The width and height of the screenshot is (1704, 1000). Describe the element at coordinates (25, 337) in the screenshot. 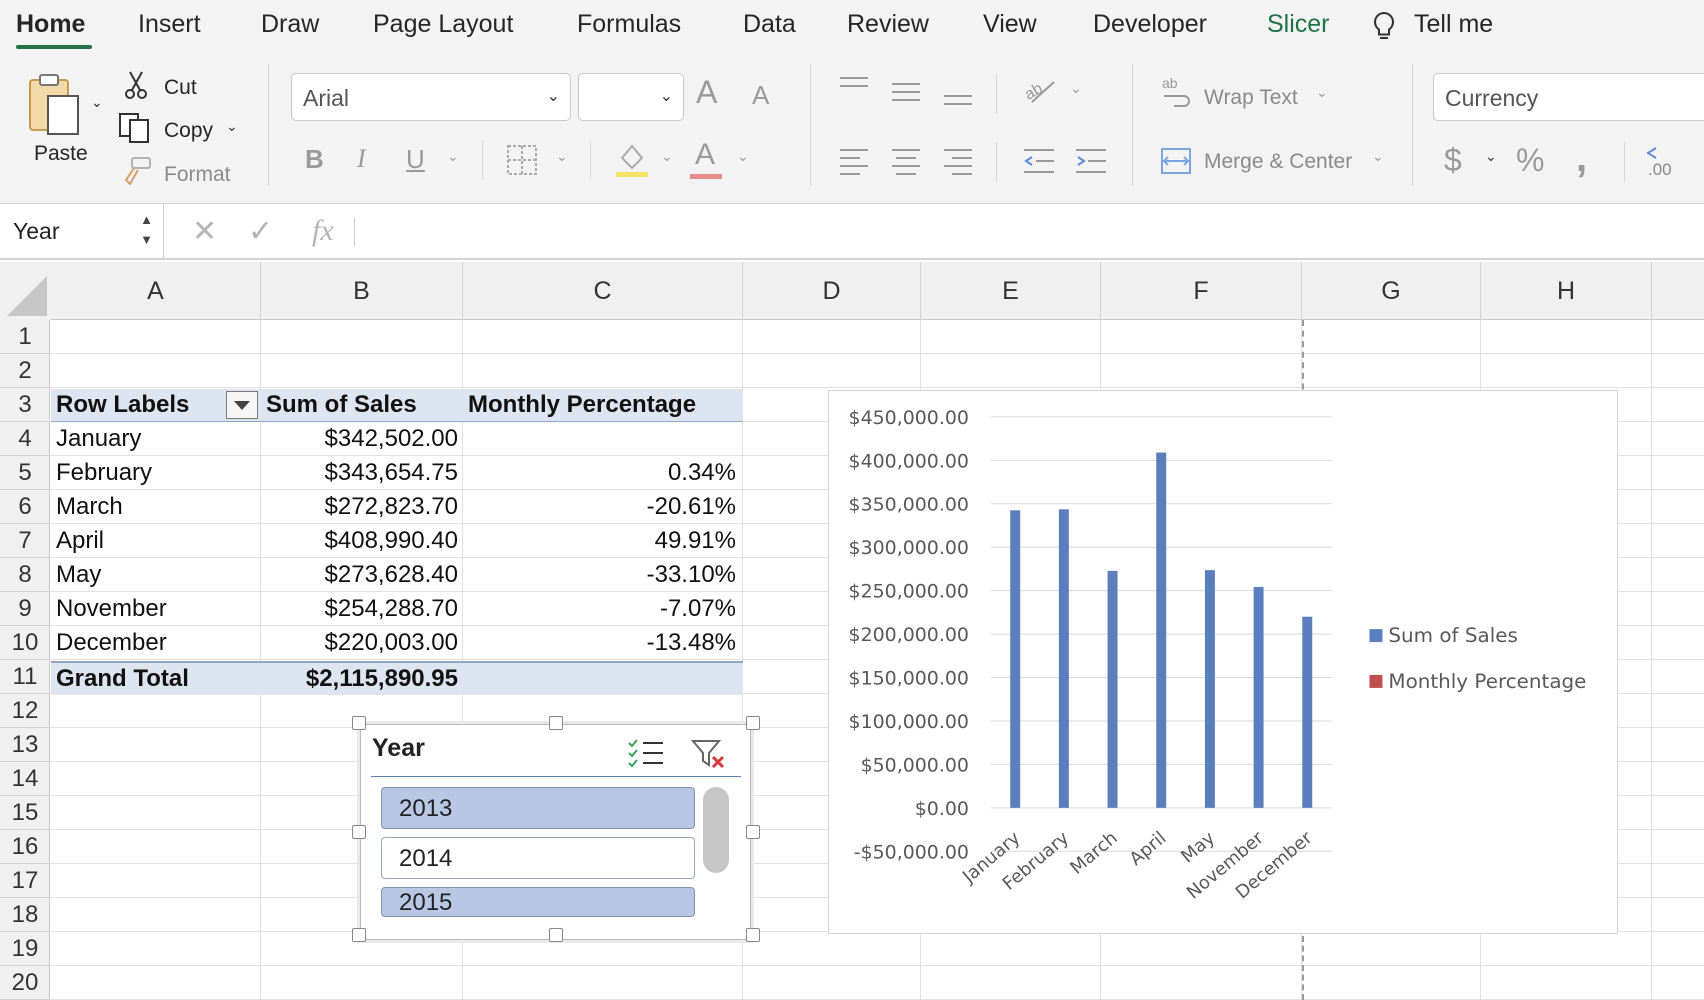

I see `row-header-1: 1` at that location.